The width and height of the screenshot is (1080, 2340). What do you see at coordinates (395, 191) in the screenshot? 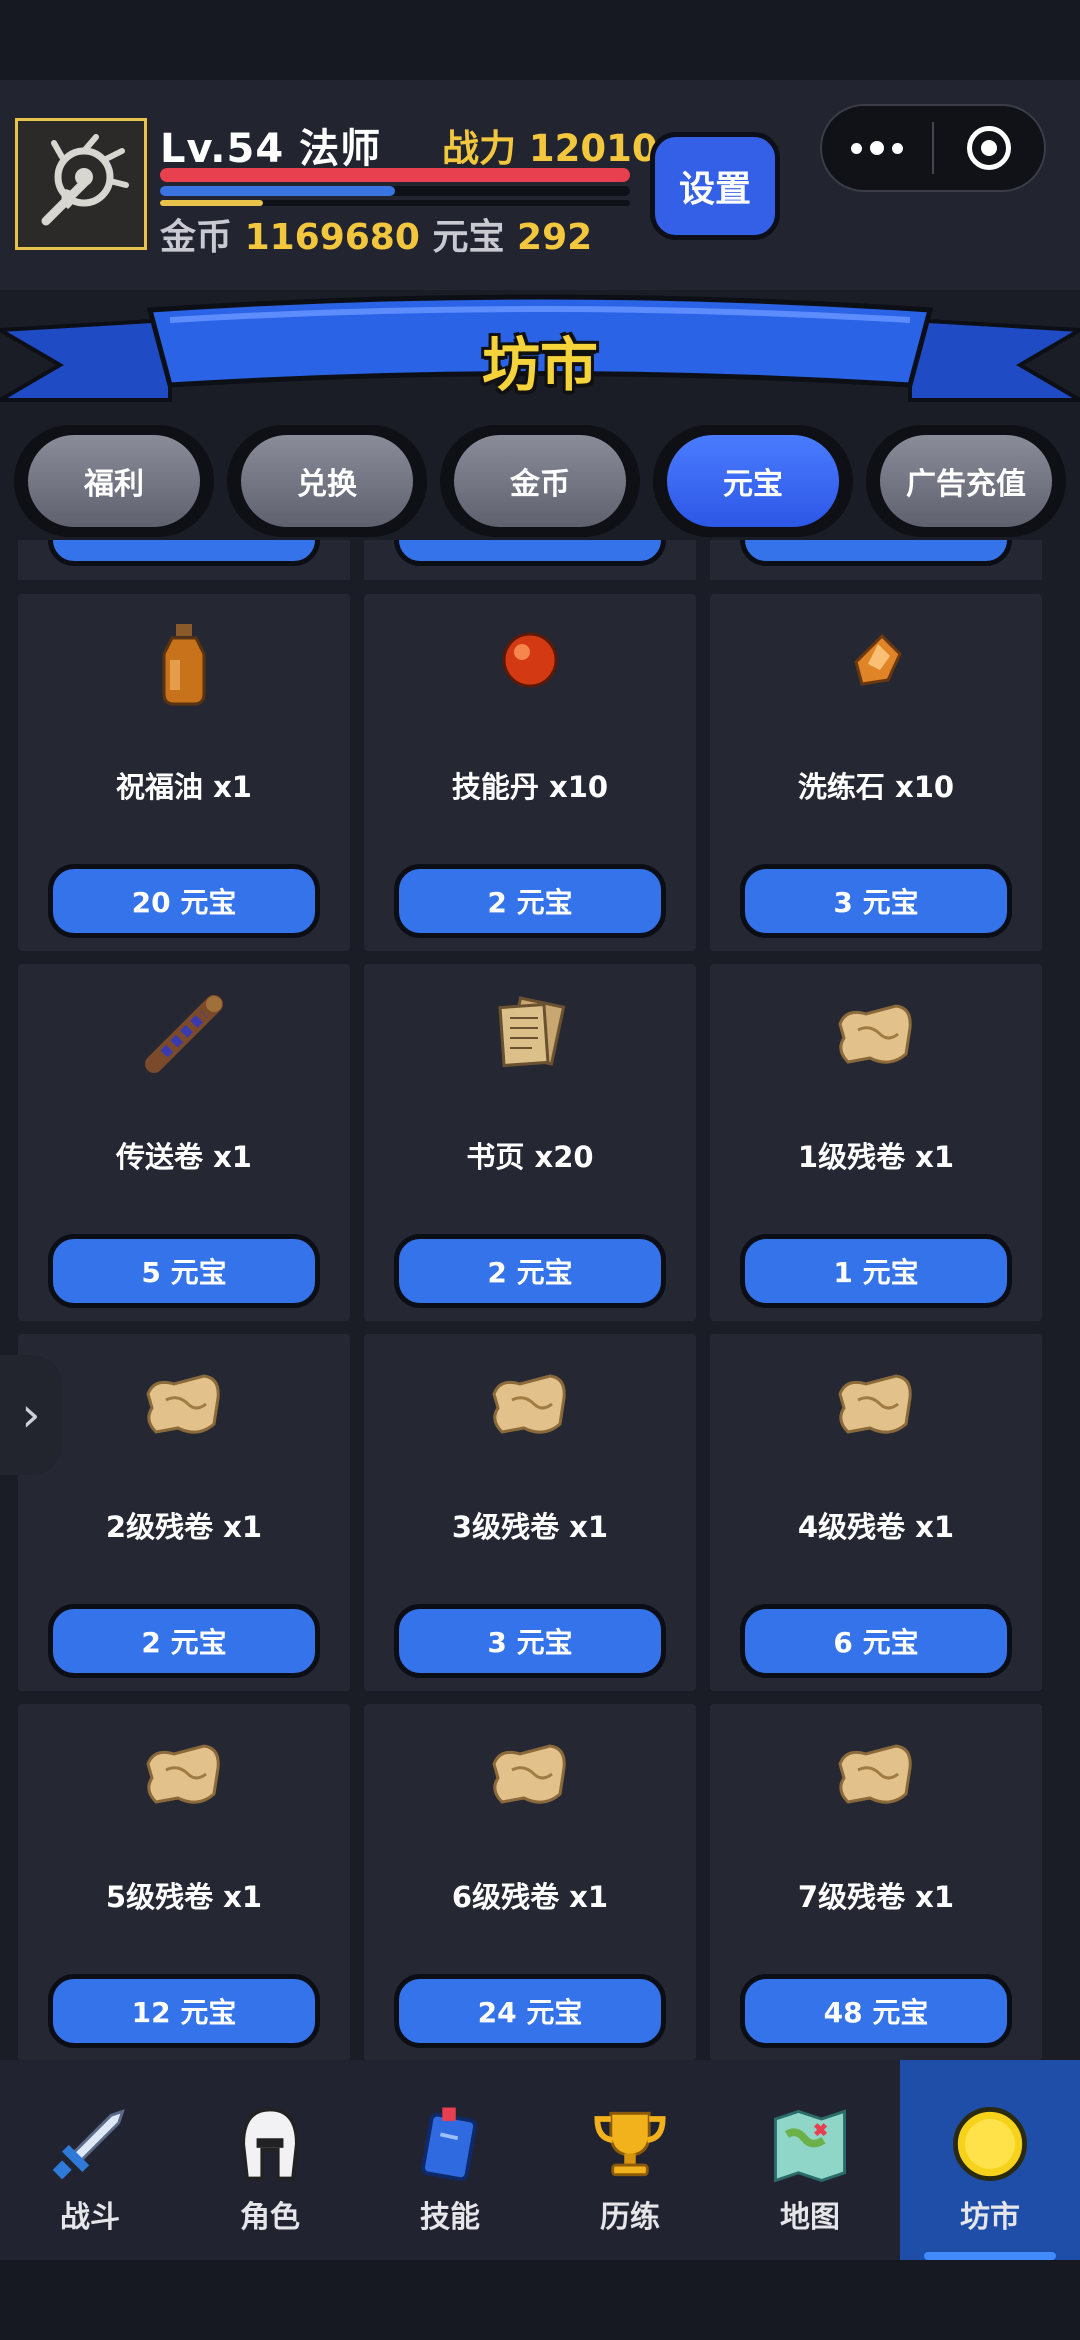
I see `mp-bar` at bounding box center [395, 191].